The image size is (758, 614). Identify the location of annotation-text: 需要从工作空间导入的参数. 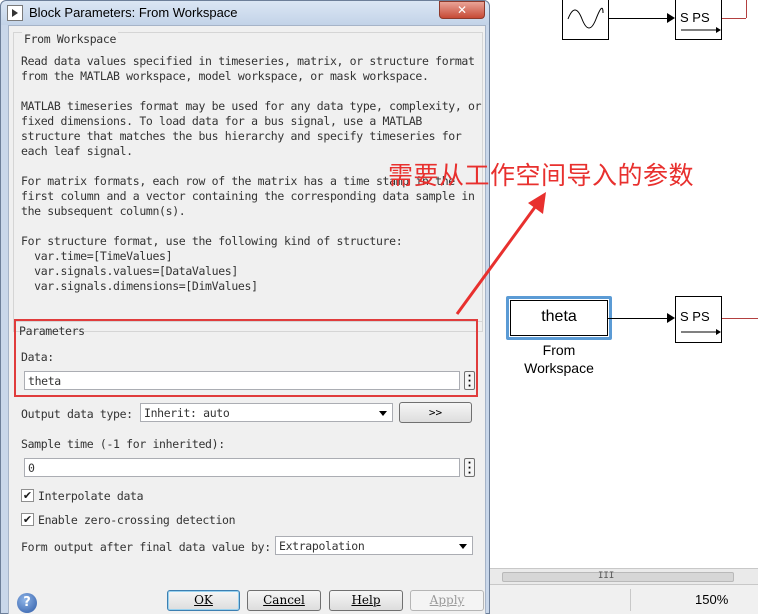
(541, 175).